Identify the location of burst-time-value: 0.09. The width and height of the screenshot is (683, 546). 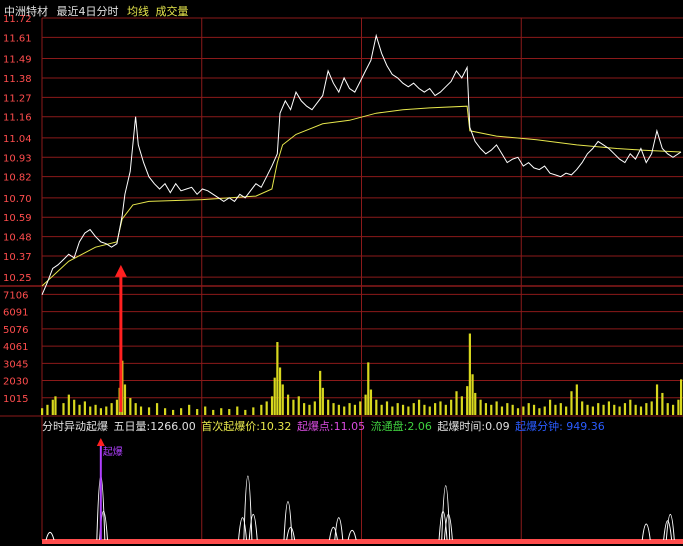
(497, 426).